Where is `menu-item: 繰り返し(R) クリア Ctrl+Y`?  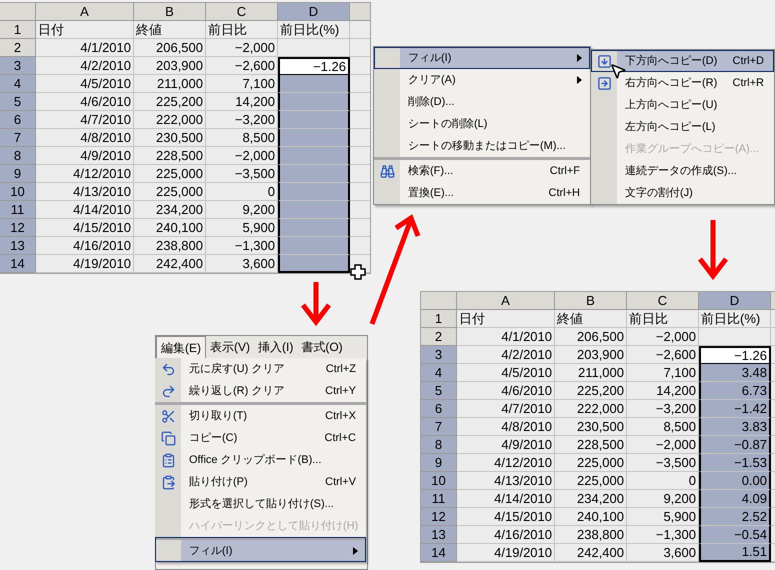 menu-item: 繰り返し(R) クリア Ctrl+Y is located at coordinates (260, 391).